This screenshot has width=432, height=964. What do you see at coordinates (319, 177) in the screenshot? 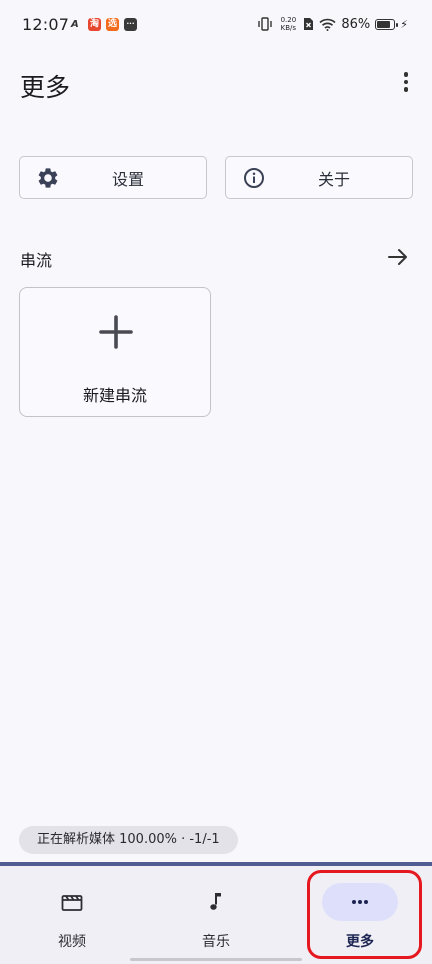
I see `about-button: 关于` at bounding box center [319, 177].